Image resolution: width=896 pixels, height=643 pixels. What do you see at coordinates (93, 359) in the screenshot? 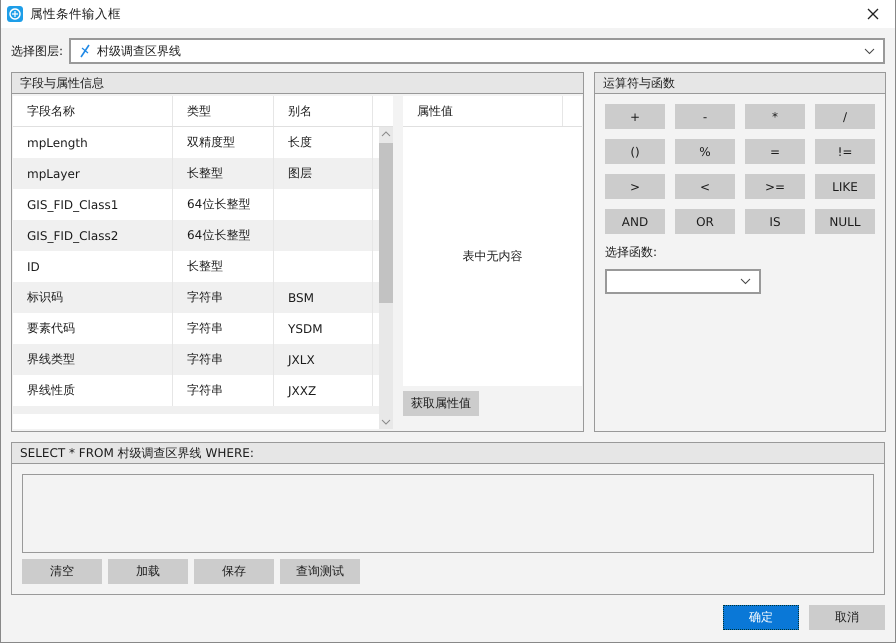
I see `table-cell: 界线类型` at bounding box center [93, 359].